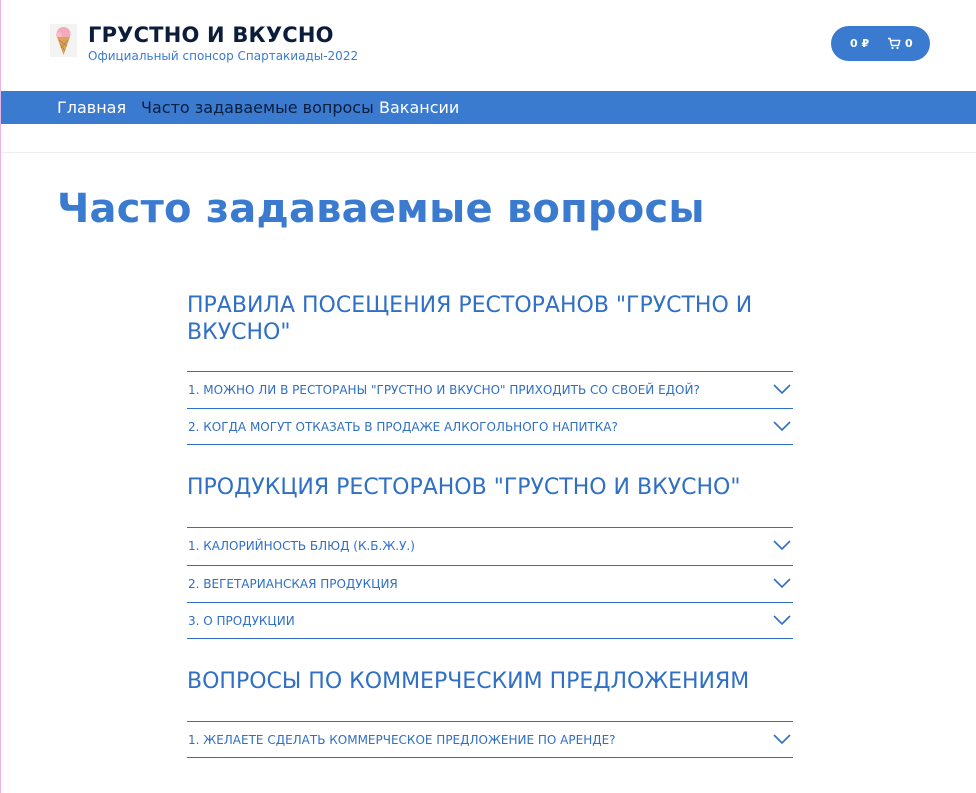 The image size is (976, 793). I want to click on page-title: Часто задаваемые вопросы, so click(381, 209).